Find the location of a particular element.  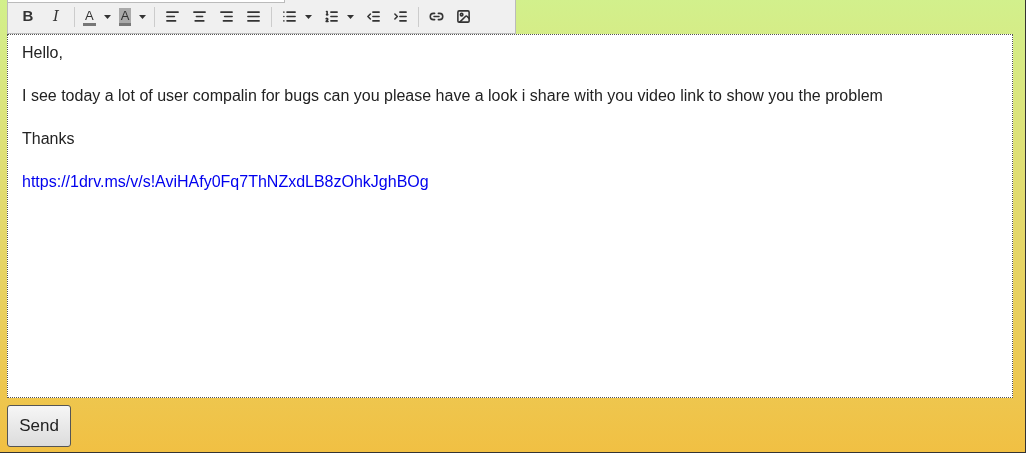

align-center-icon is located at coordinates (200, 16).